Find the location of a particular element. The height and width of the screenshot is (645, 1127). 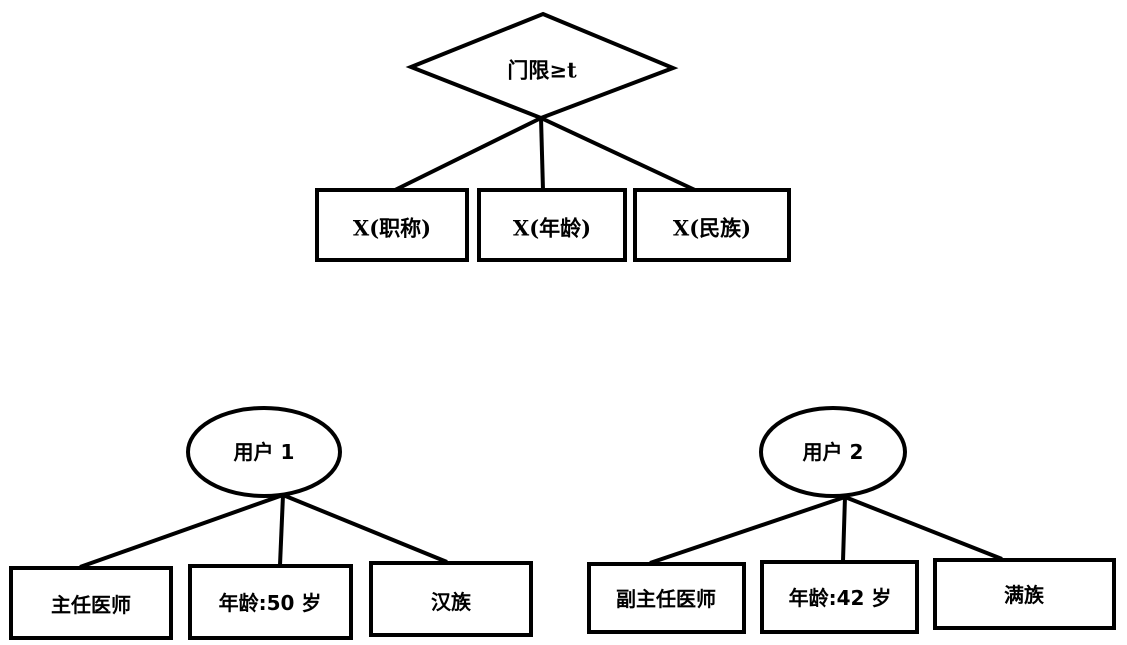

user-attribute-node: 年龄:50 岁 is located at coordinates (270, 602).